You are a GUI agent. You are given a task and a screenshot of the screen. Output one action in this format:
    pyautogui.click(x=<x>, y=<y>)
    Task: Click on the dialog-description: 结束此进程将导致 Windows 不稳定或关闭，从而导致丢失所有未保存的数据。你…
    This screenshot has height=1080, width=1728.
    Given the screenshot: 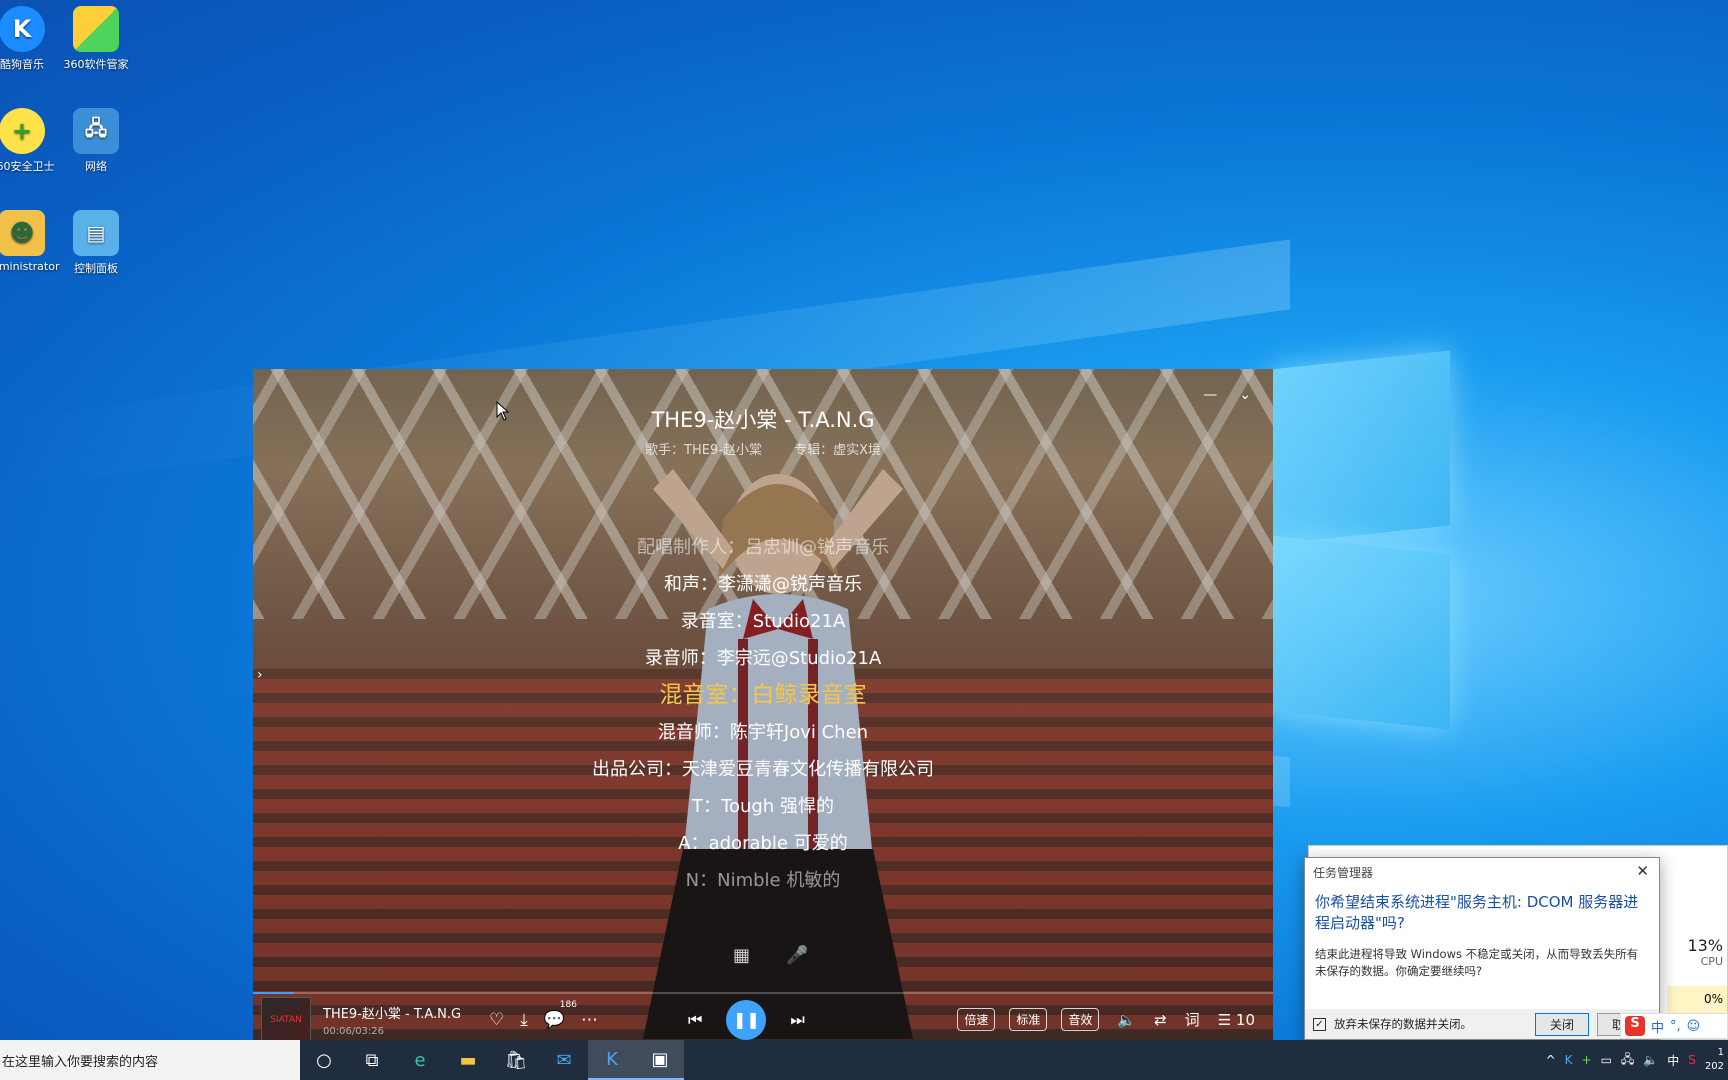 What is the action you would take?
    pyautogui.click(x=1477, y=962)
    